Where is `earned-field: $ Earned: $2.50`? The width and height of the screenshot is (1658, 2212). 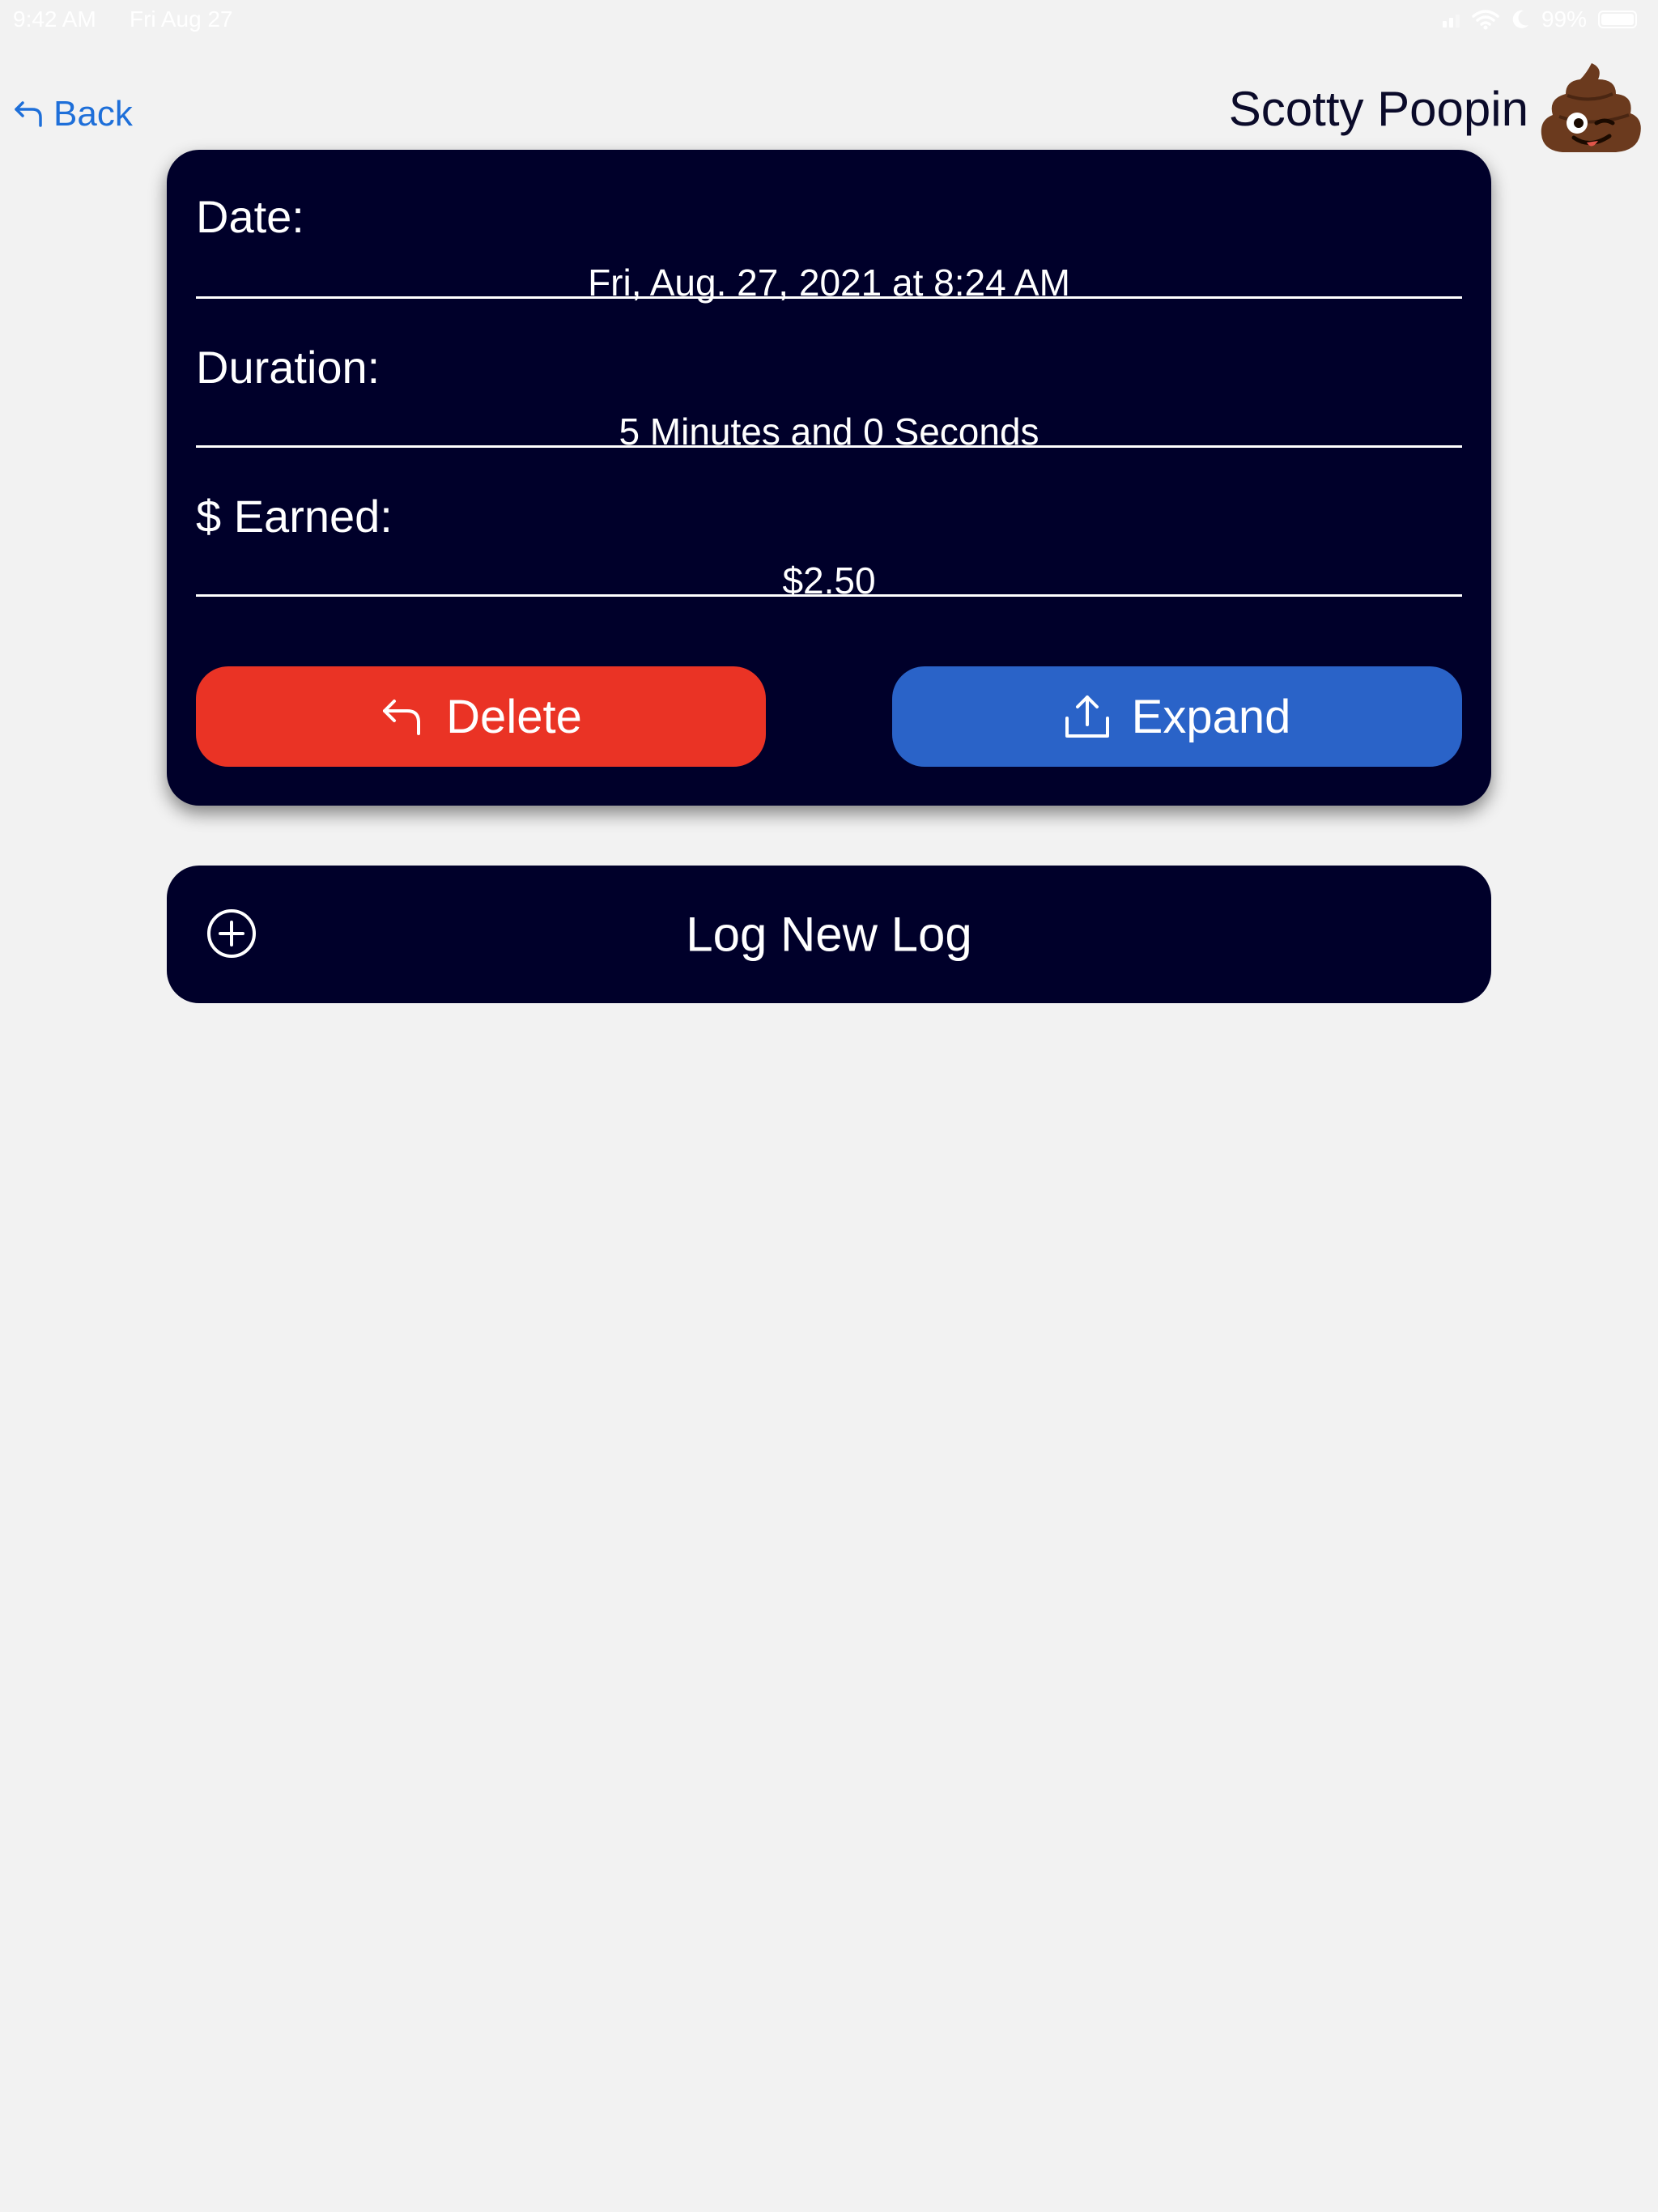
earned-field: $ Earned: $2.50 is located at coordinates (829, 525).